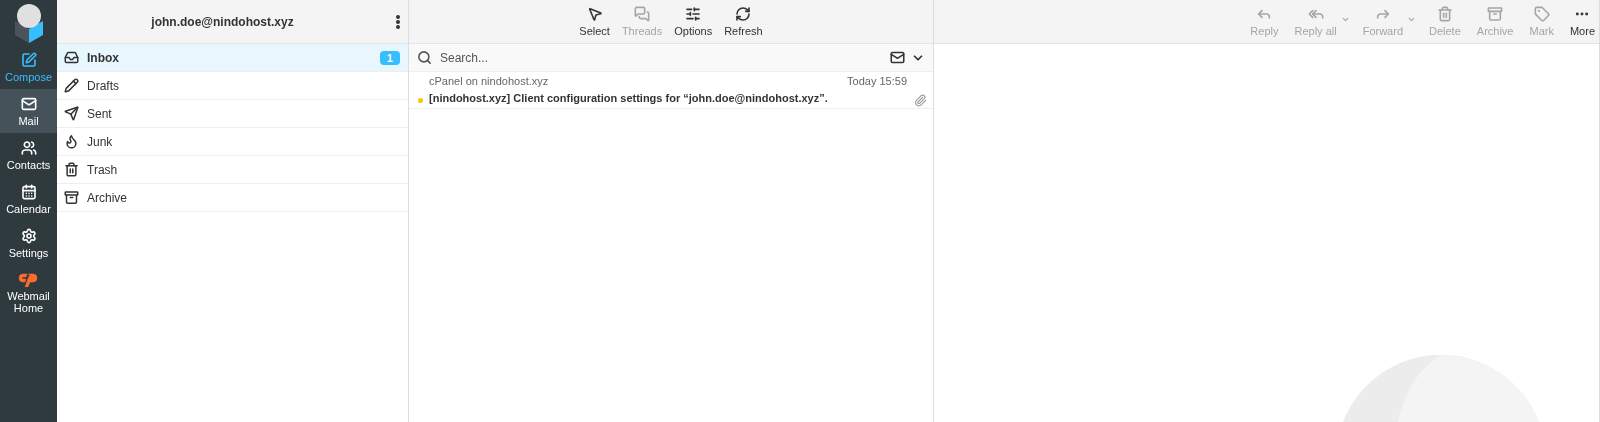 Image resolution: width=1600 pixels, height=422 pixels. I want to click on gear-icon, so click(28, 235).